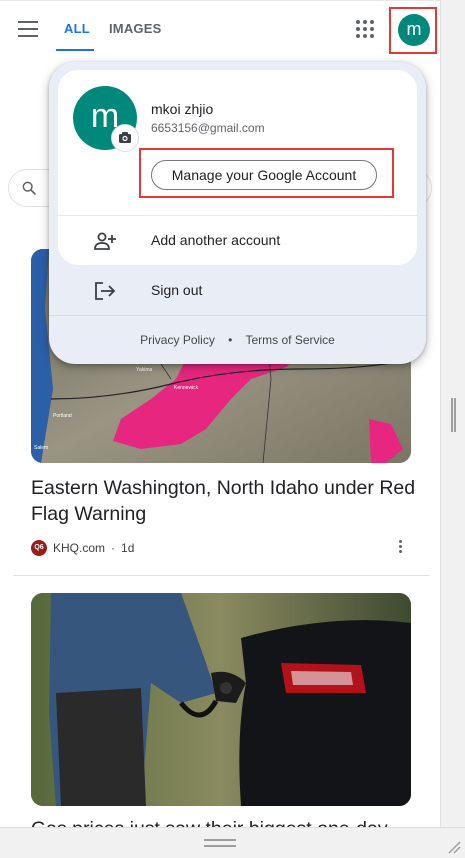 The height and width of the screenshot is (858, 465). Describe the element at coordinates (290, 340) in the screenshot. I see `terms-of-service-link: Terms of Service` at that location.